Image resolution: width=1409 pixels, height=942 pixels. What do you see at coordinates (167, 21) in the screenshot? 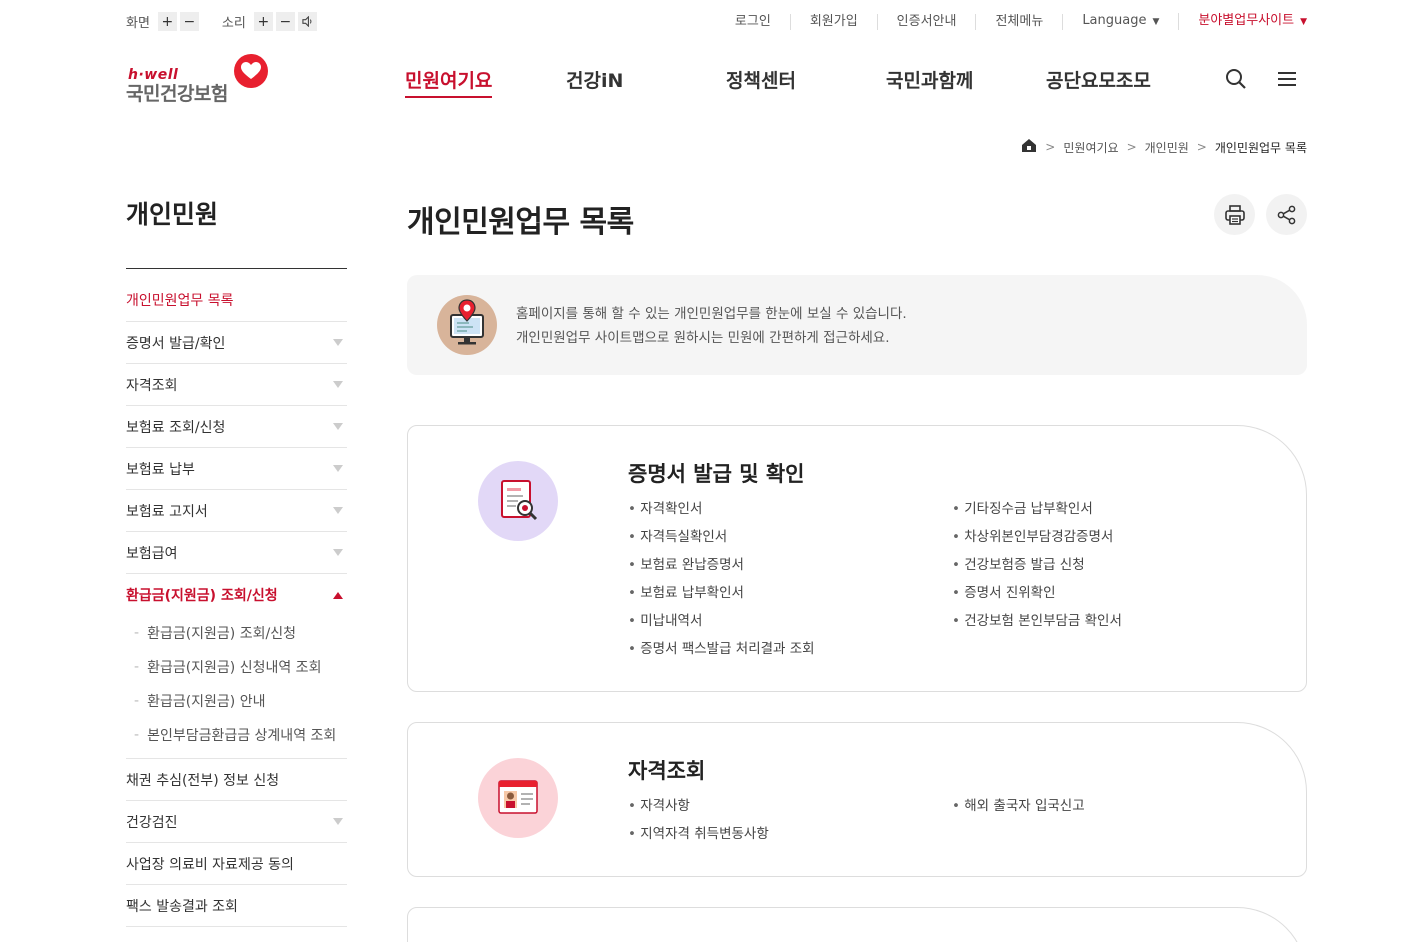
I see `zoom-in-button: +` at bounding box center [167, 21].